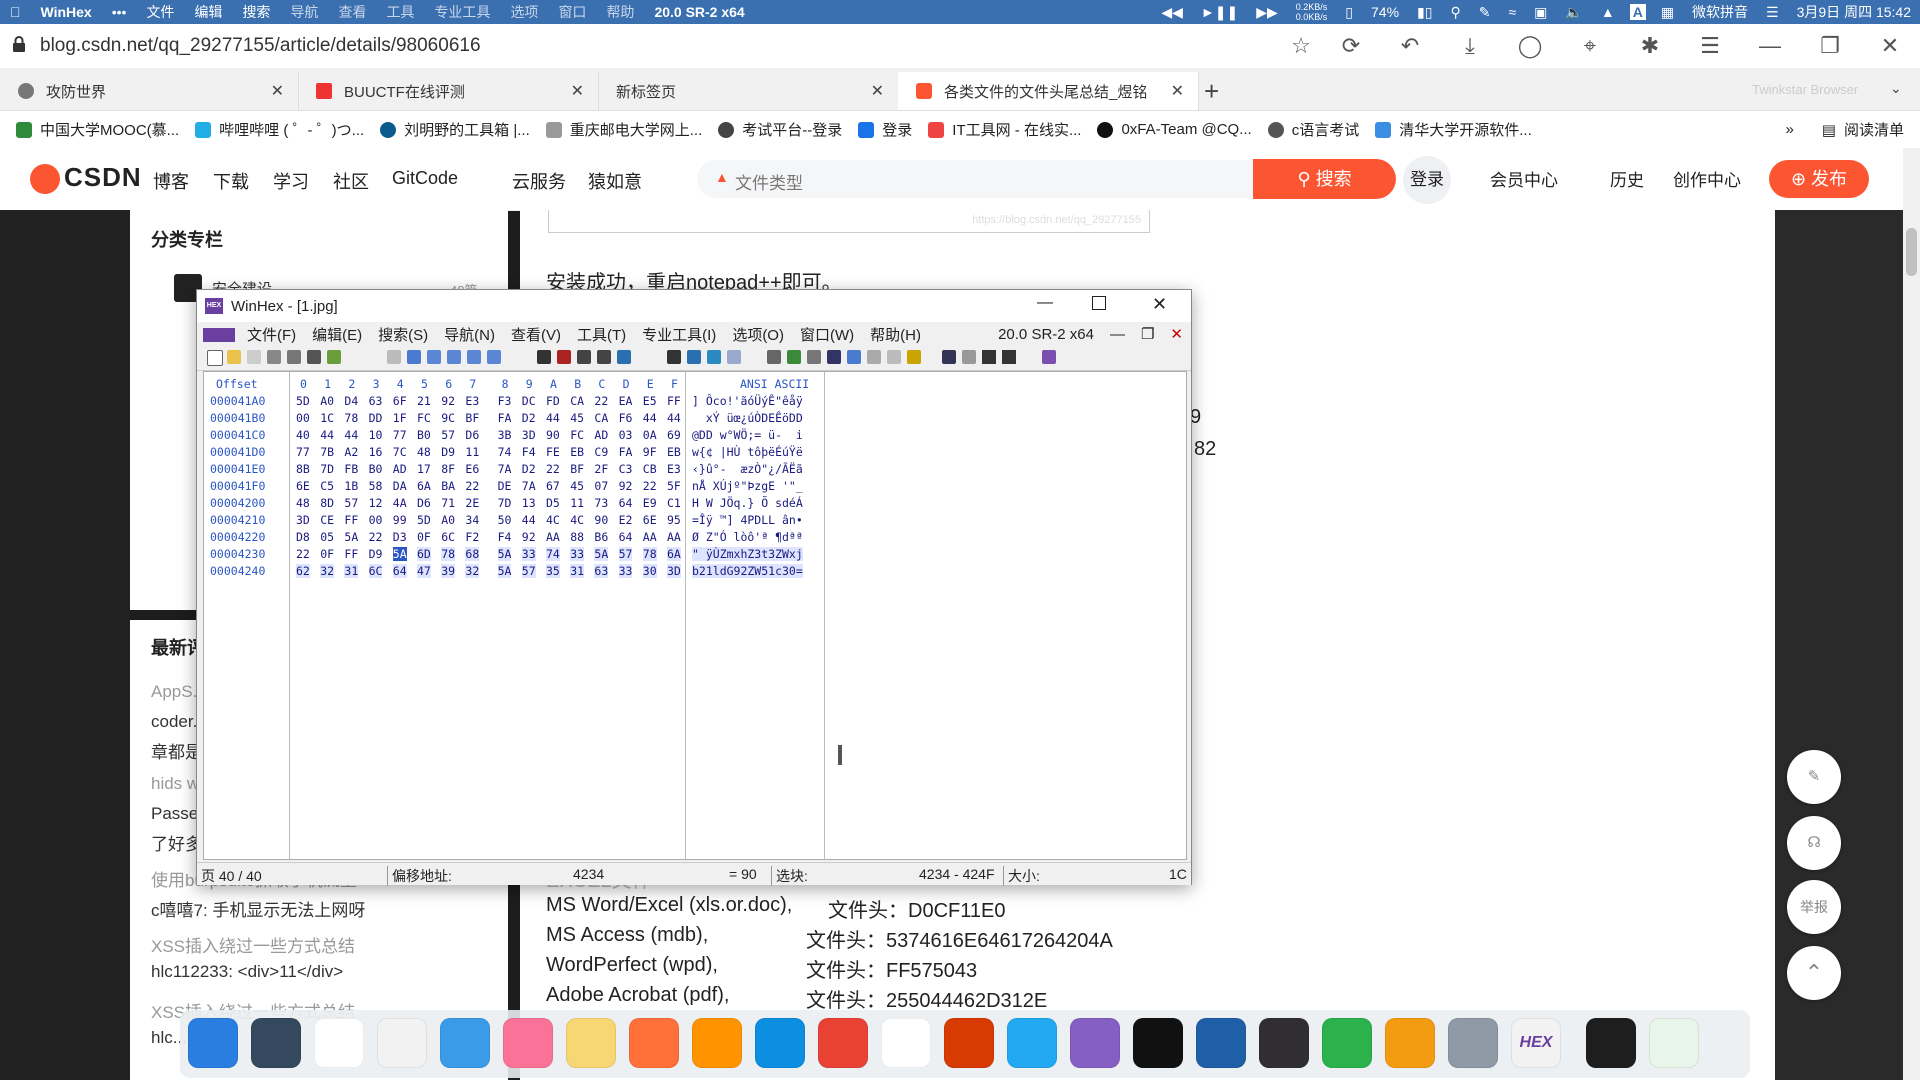  I want to click on ram-icon, so click(794, 357).